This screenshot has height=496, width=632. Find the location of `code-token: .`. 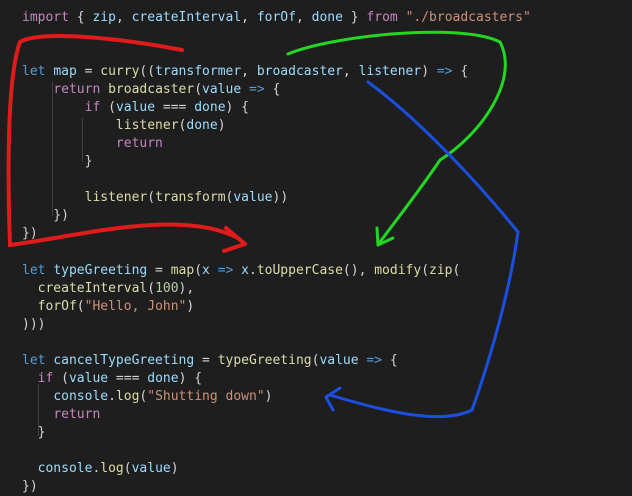

code-token: . is located at coordinates (112, 396).